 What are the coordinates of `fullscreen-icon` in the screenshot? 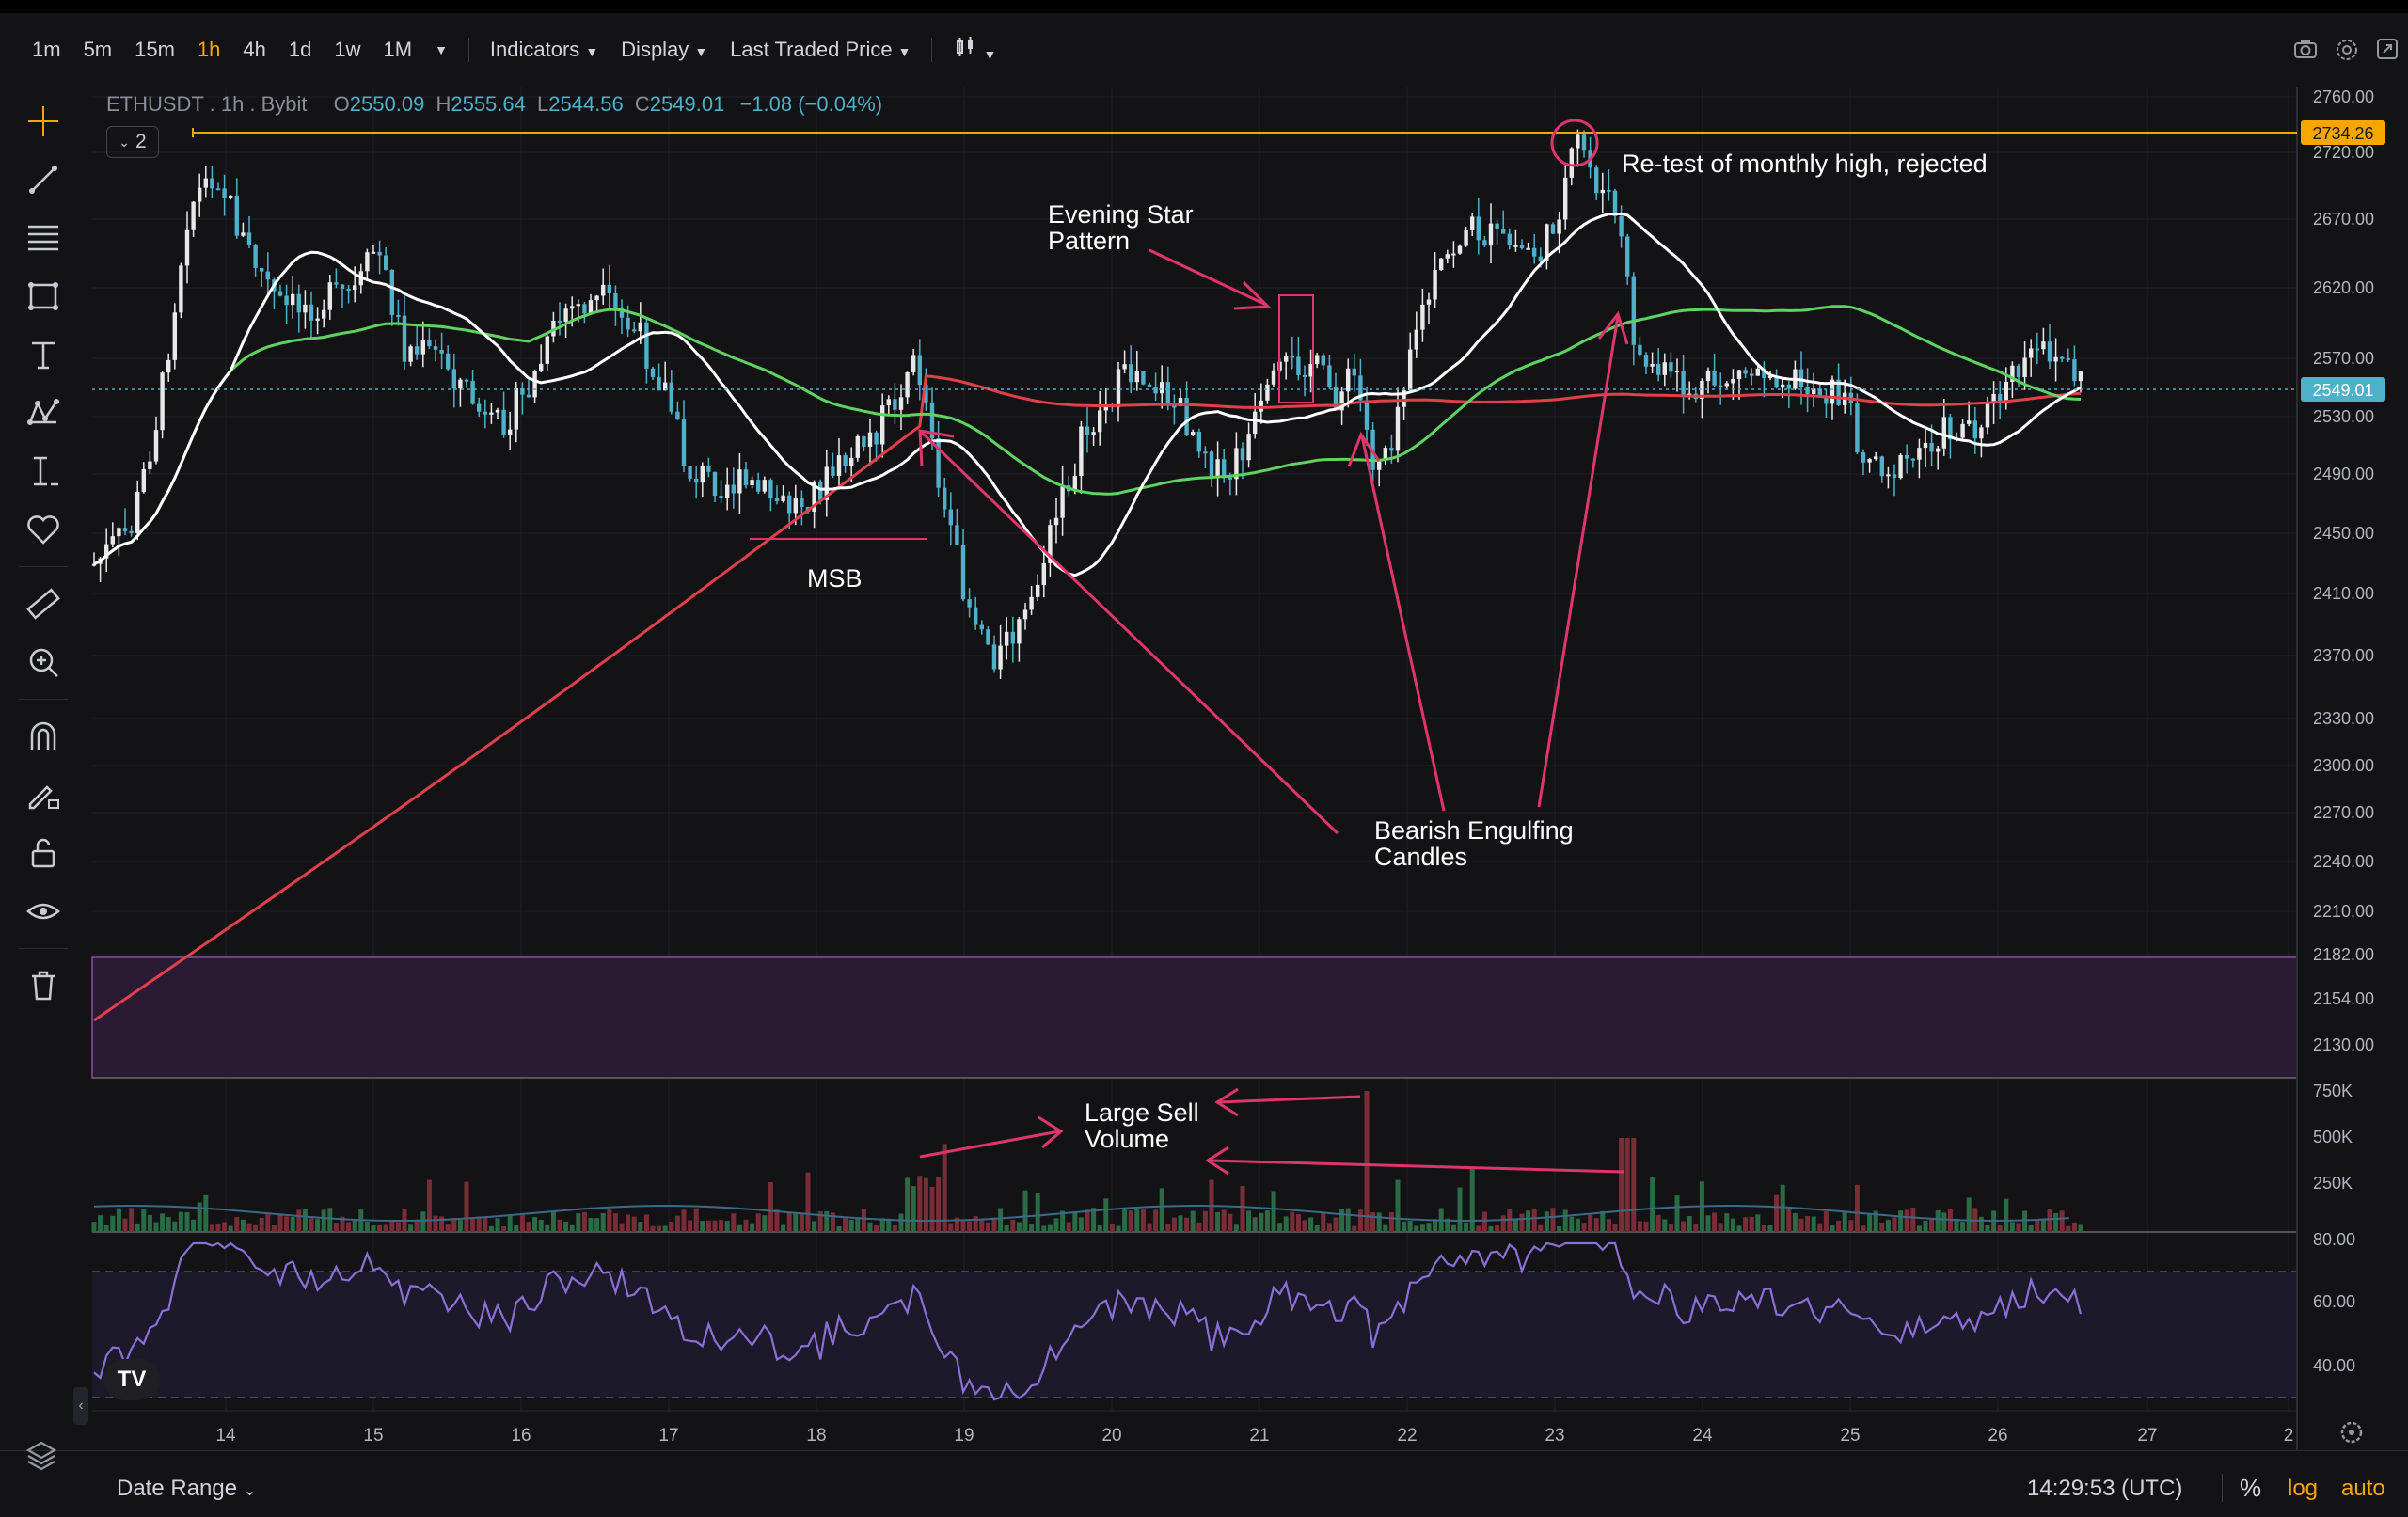 It's located at (2388, 53).